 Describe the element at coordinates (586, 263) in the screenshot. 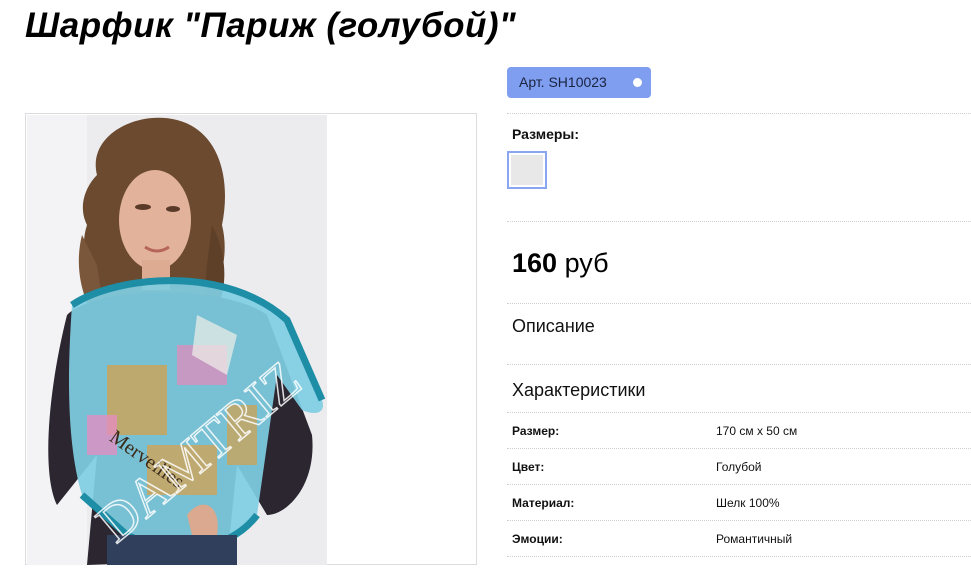

I see `price-currency: руб` at that location.